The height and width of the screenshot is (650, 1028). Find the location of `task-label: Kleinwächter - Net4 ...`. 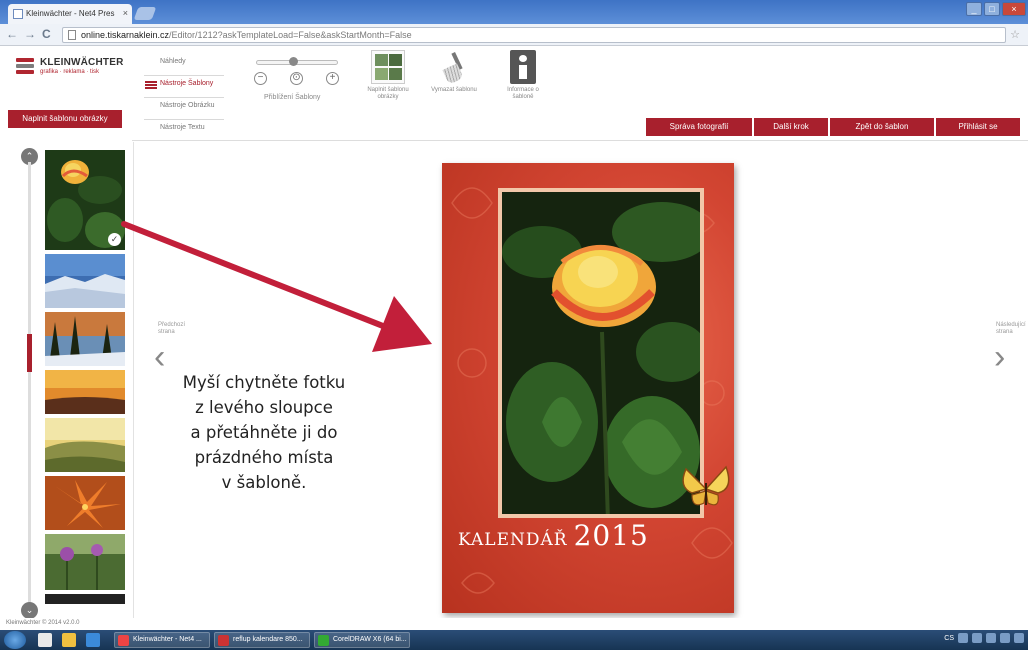

task-label: Kleinwächter - Net4 ... is located at coordinates (167, 639).